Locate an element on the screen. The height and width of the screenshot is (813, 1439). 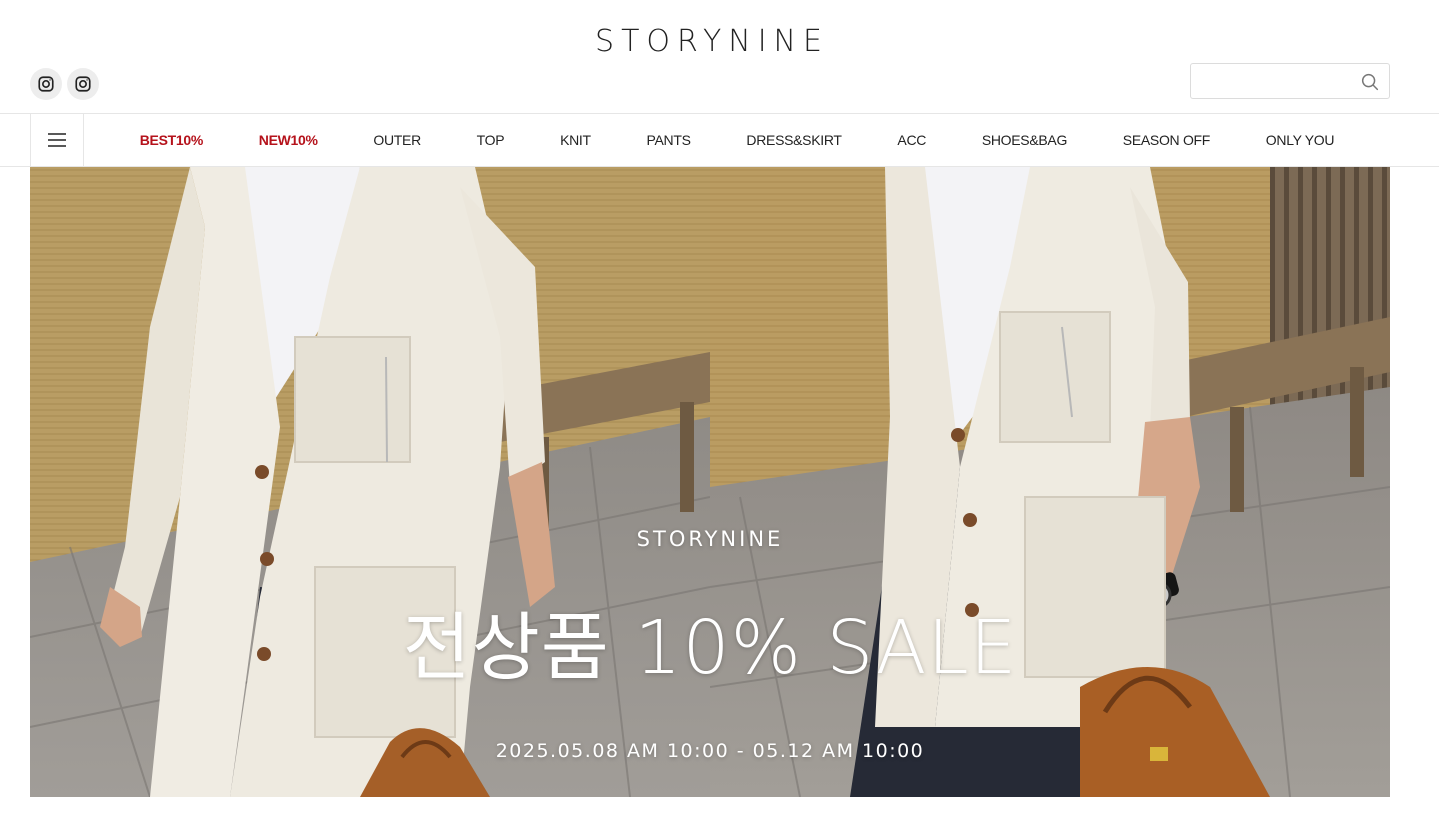
banner-title: 전상품 10% SALE is located at coordinates (710, 648).